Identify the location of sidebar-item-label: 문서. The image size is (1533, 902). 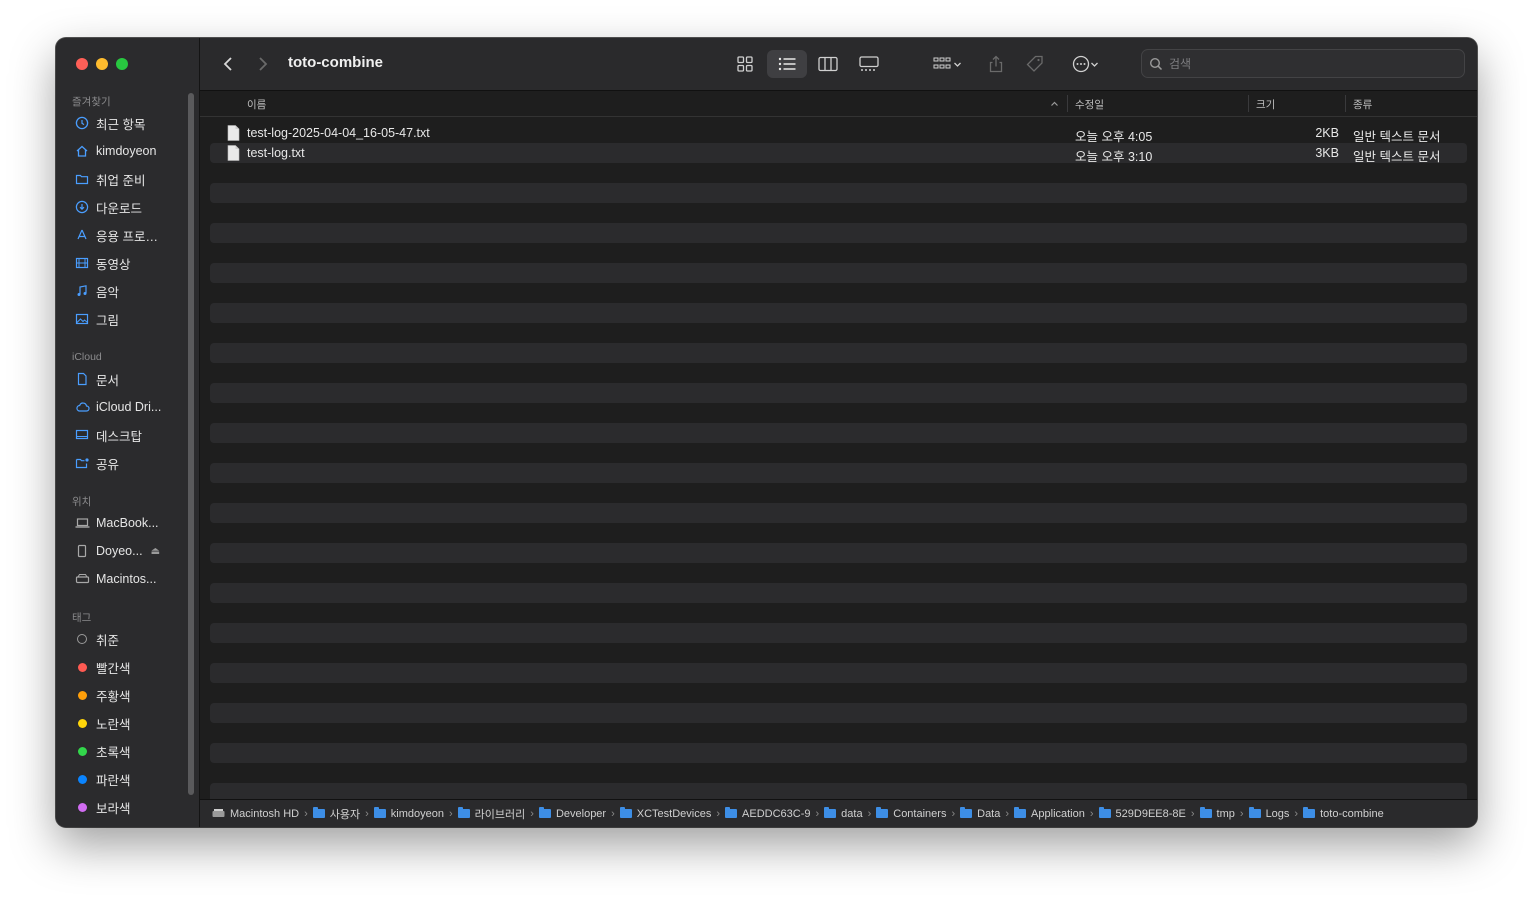
(108, 380).